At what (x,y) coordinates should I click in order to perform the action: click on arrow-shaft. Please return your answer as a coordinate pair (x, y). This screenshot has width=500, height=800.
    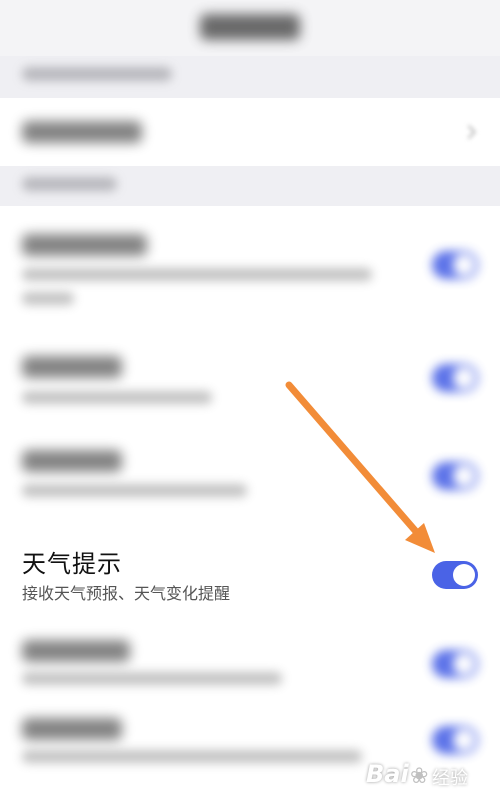
    Looking at the image, I should click on (354, 460).